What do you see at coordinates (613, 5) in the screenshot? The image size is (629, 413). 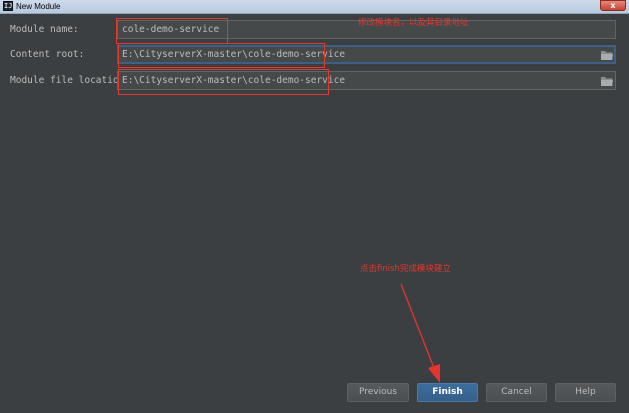 I see `close-button: x` at bounding box center [613, 5].